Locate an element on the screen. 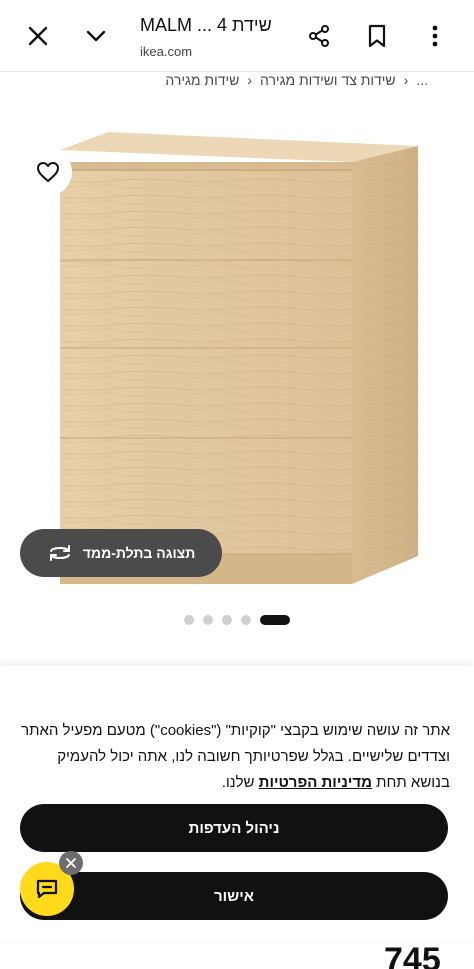  more-options-button is located at coordinates (435, 36).